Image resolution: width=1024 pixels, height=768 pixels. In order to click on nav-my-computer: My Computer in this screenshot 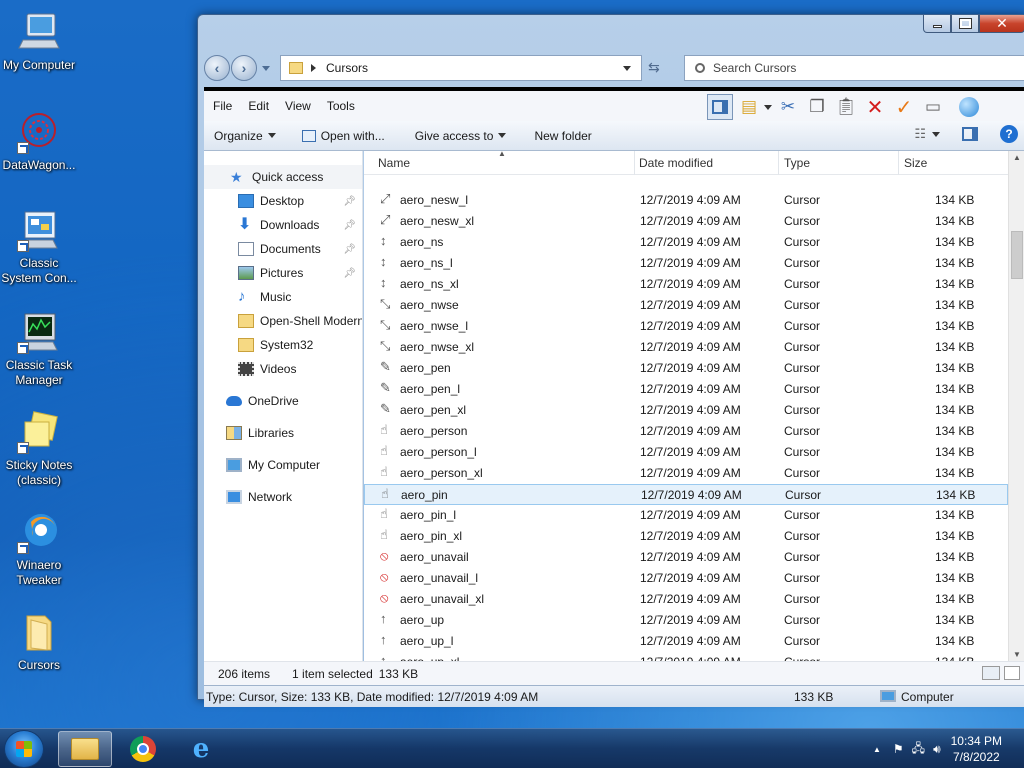, I will do `click(283, 465)`.